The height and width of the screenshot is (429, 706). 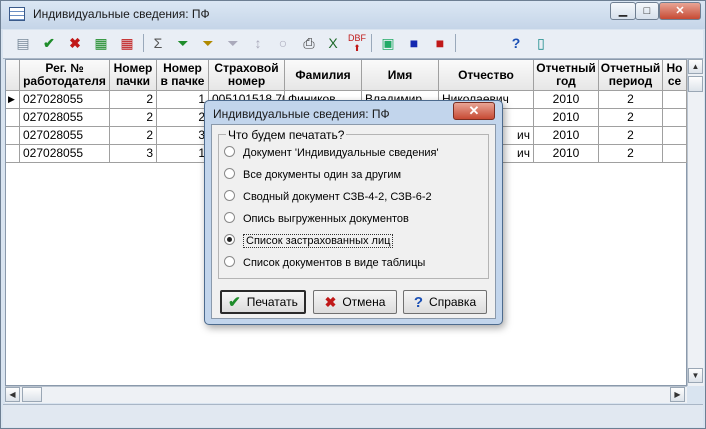 What do you see at coordinates (474, 111) in the screenshot?
I see `dialog-close-button: ✕` at bounding box center [474, 111].